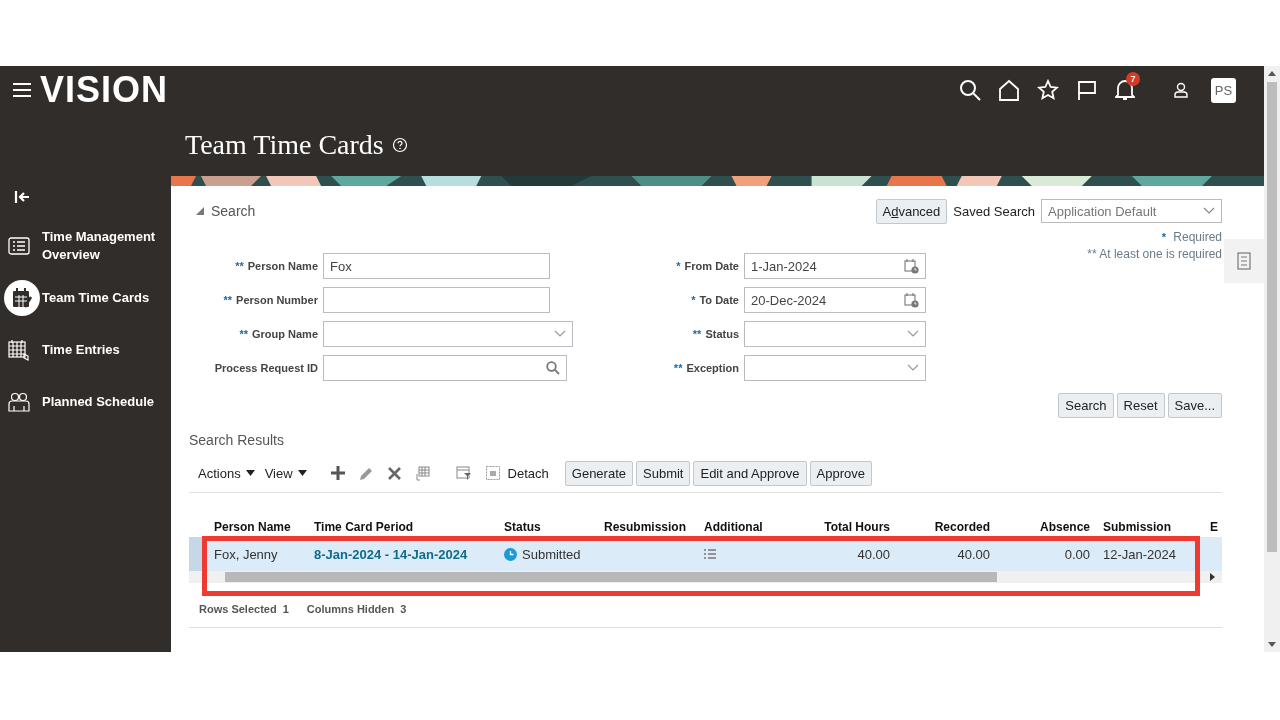  Describe the element at coordinates (255, 527) in the screenshot. I see `column-header: Person Name` at that location.